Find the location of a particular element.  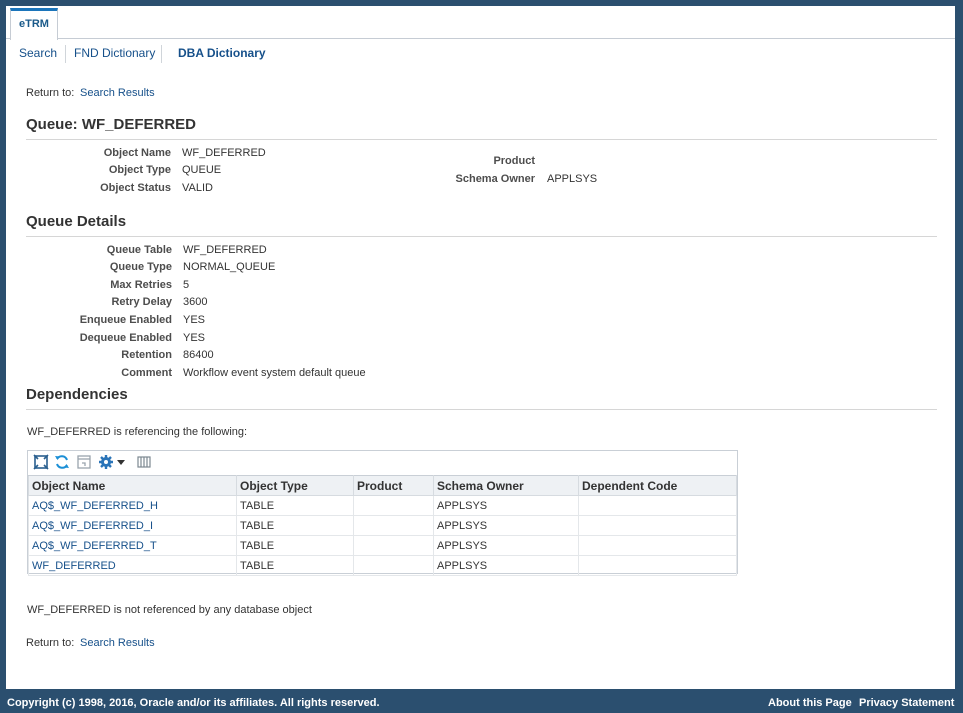

tab-etrm: eTRM is located at coordinates (34, 24).